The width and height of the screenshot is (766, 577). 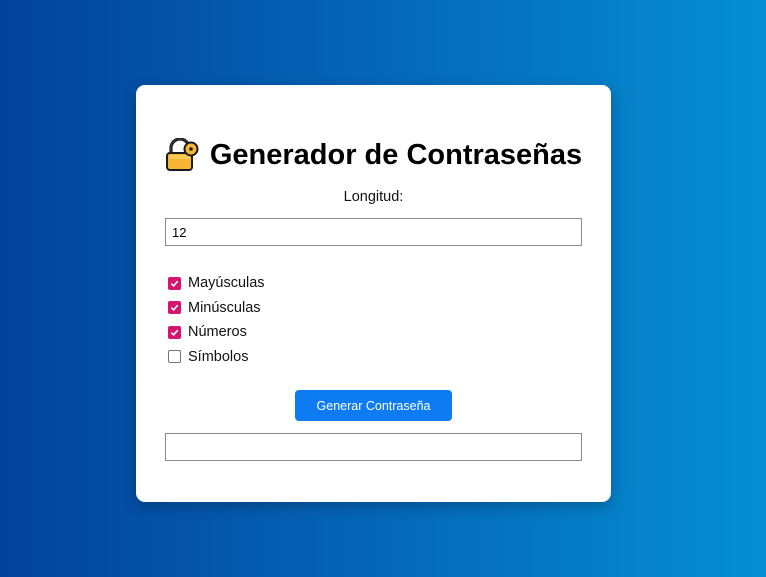 What do you see at coordinates (373, 447) in the screenshot?
I see `password-output` at bounding box center [373, 447].